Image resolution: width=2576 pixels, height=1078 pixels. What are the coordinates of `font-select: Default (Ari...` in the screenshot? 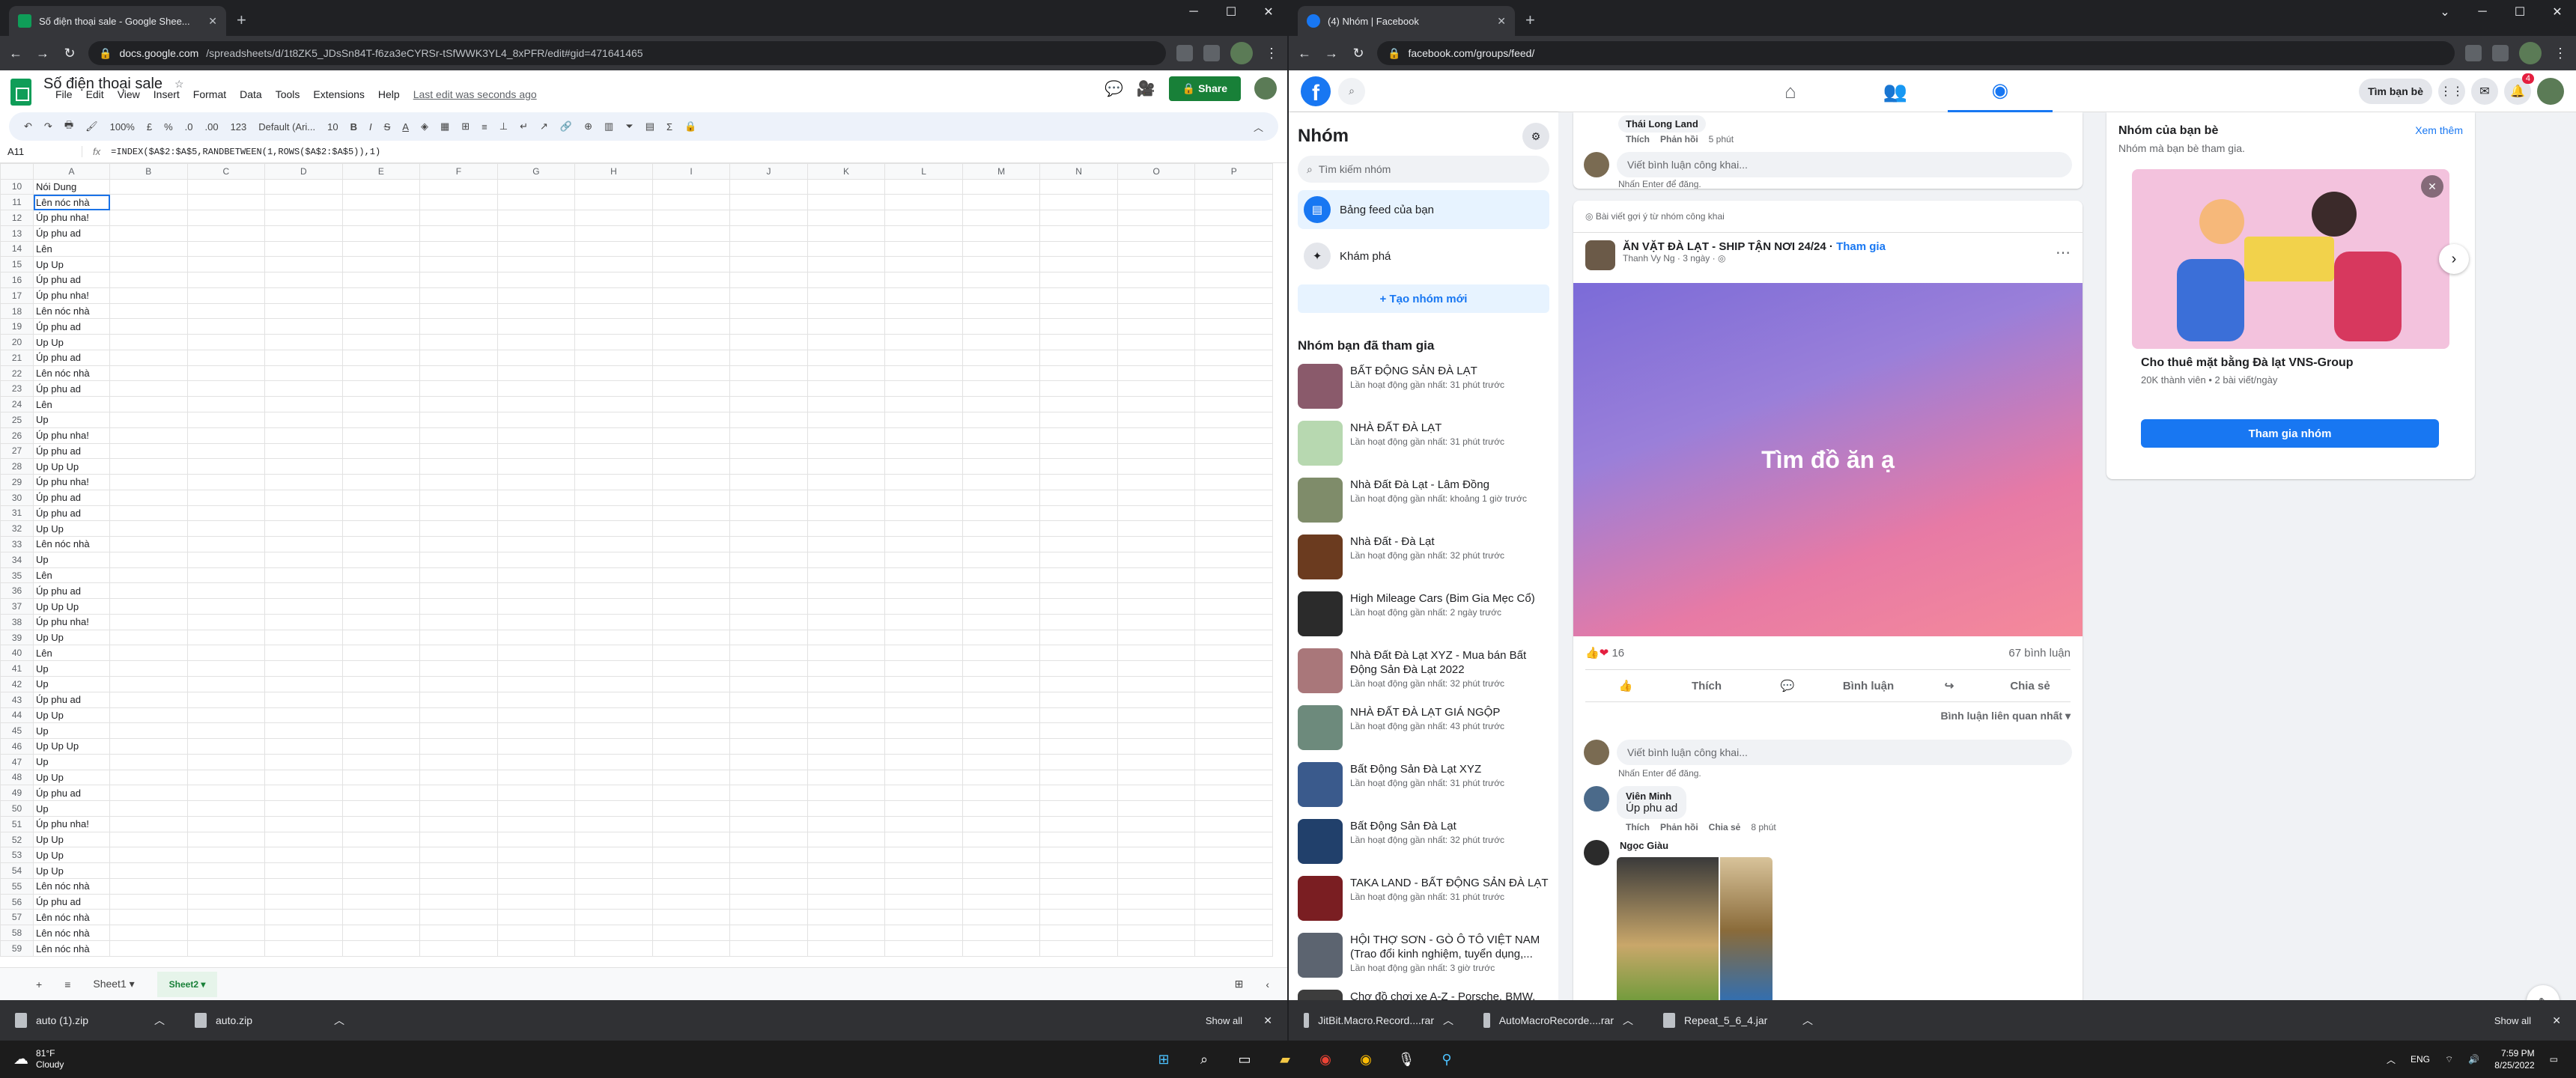 It's located at (286, 127).